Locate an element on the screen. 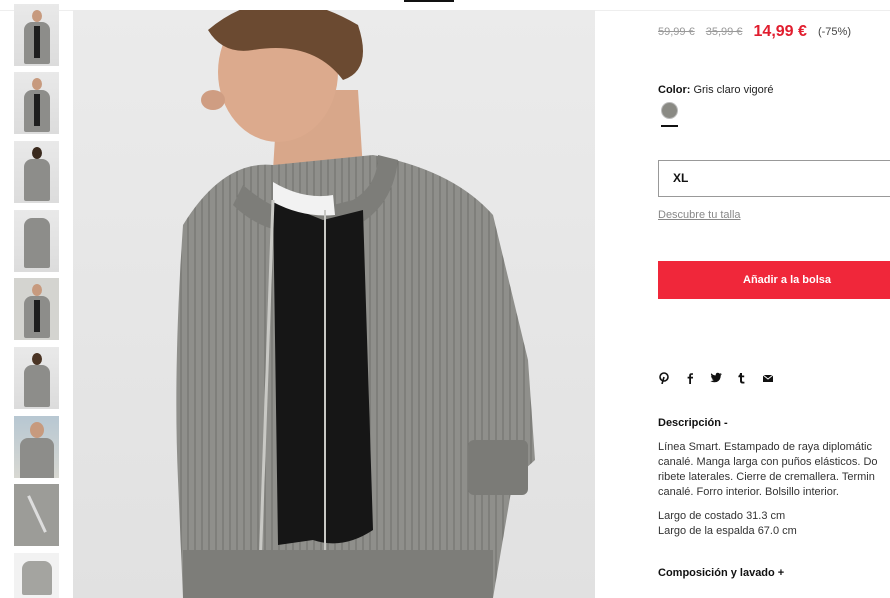 This screenshot has width=890, height=598. color-label: Color: is located at coordinates (674, 90).